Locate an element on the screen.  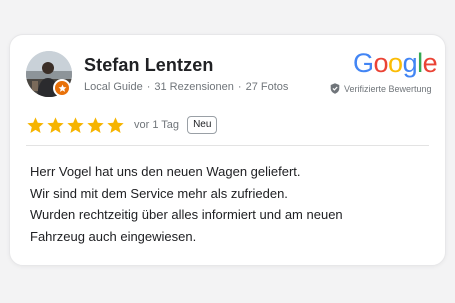
new-badge: Neu is located at coordinates (202, 125).